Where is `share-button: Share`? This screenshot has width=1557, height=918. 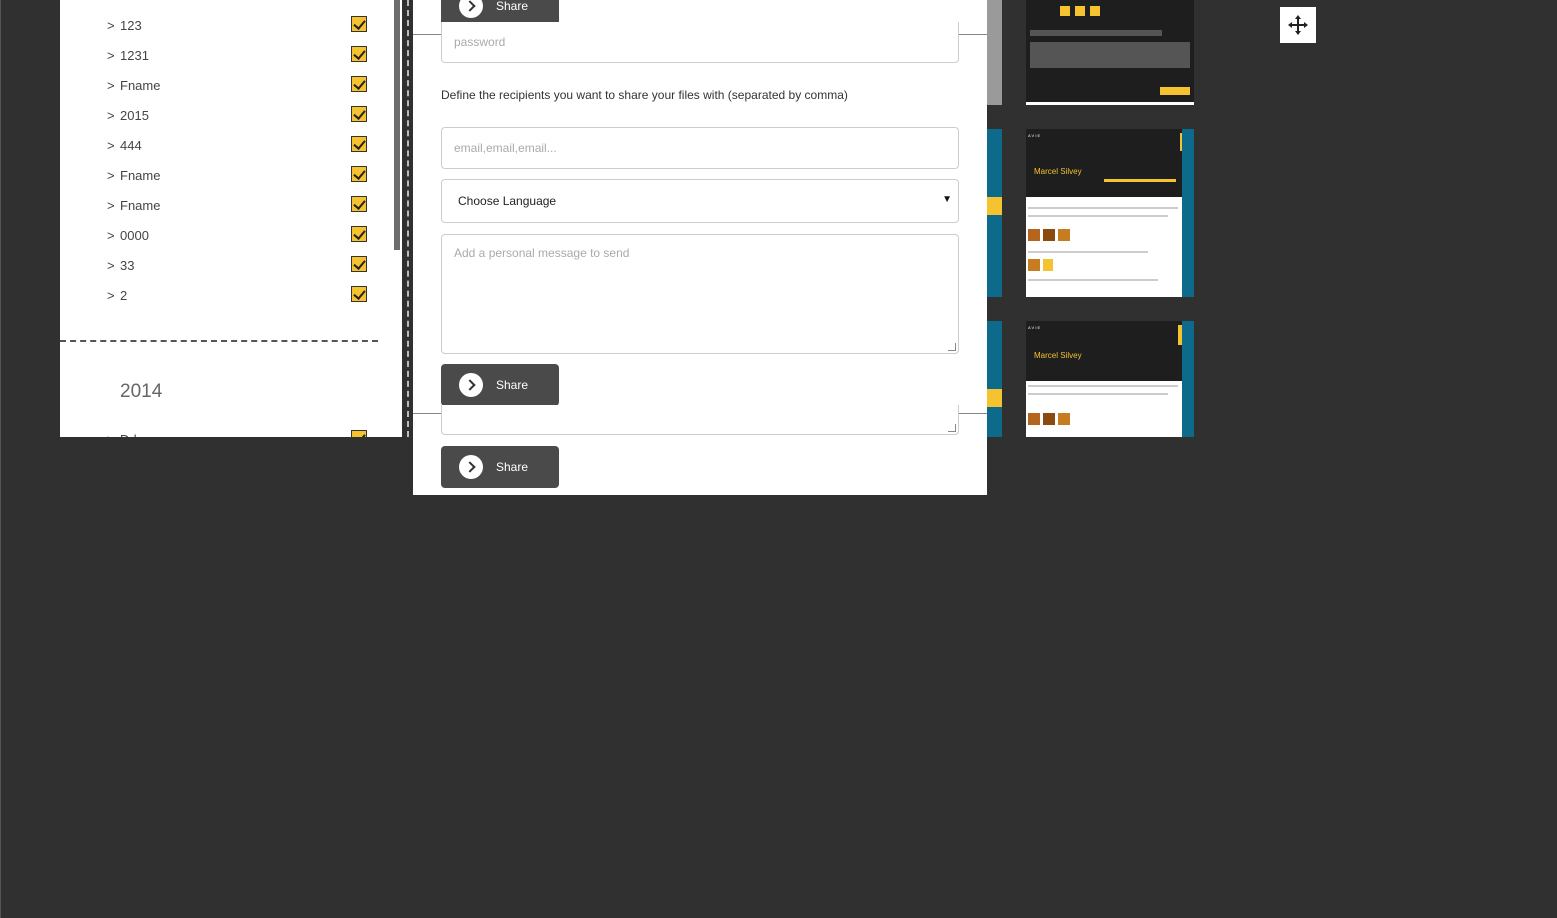 share-button: Share is located at coordinates (500, 385).